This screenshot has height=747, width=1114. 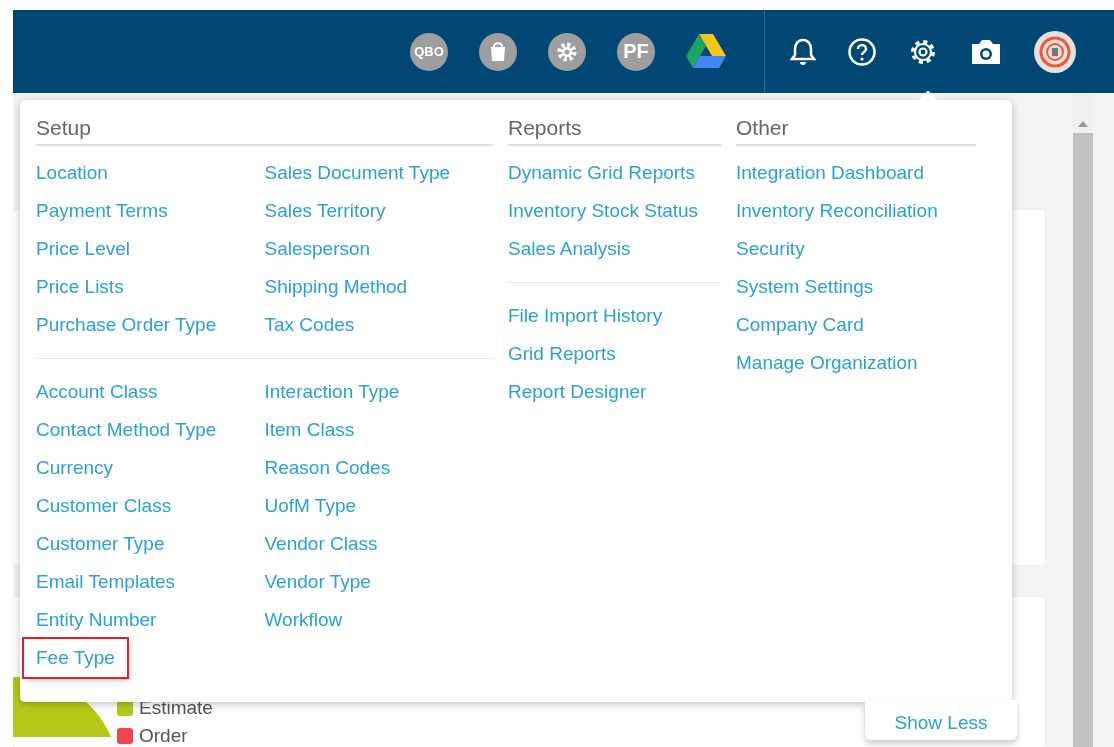 I want to click on menu-link: UofM Type, so click(x=310, y=506).